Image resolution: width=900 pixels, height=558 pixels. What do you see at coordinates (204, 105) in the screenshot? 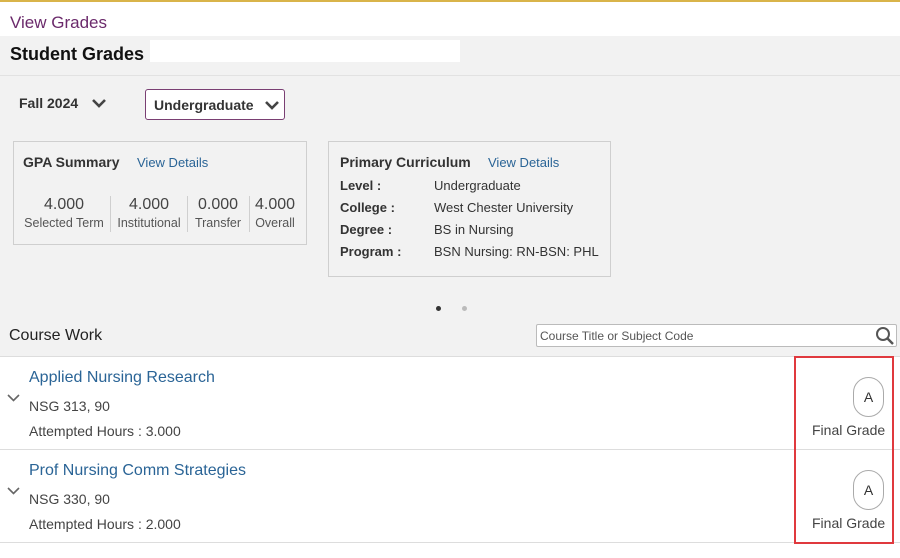
I see `career-select-label: Undergraduate` at bounding box center [204, 105].